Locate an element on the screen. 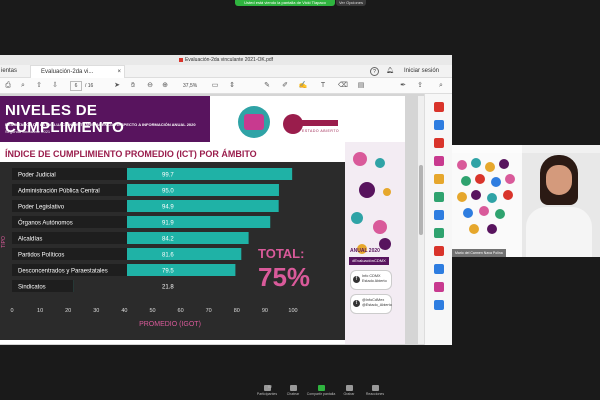 The width and height of the screenshot is (600, 400). window-titlebar: Evaluación-2da vinculante 2021-OK.pdf is located at coordinates (226, 60).